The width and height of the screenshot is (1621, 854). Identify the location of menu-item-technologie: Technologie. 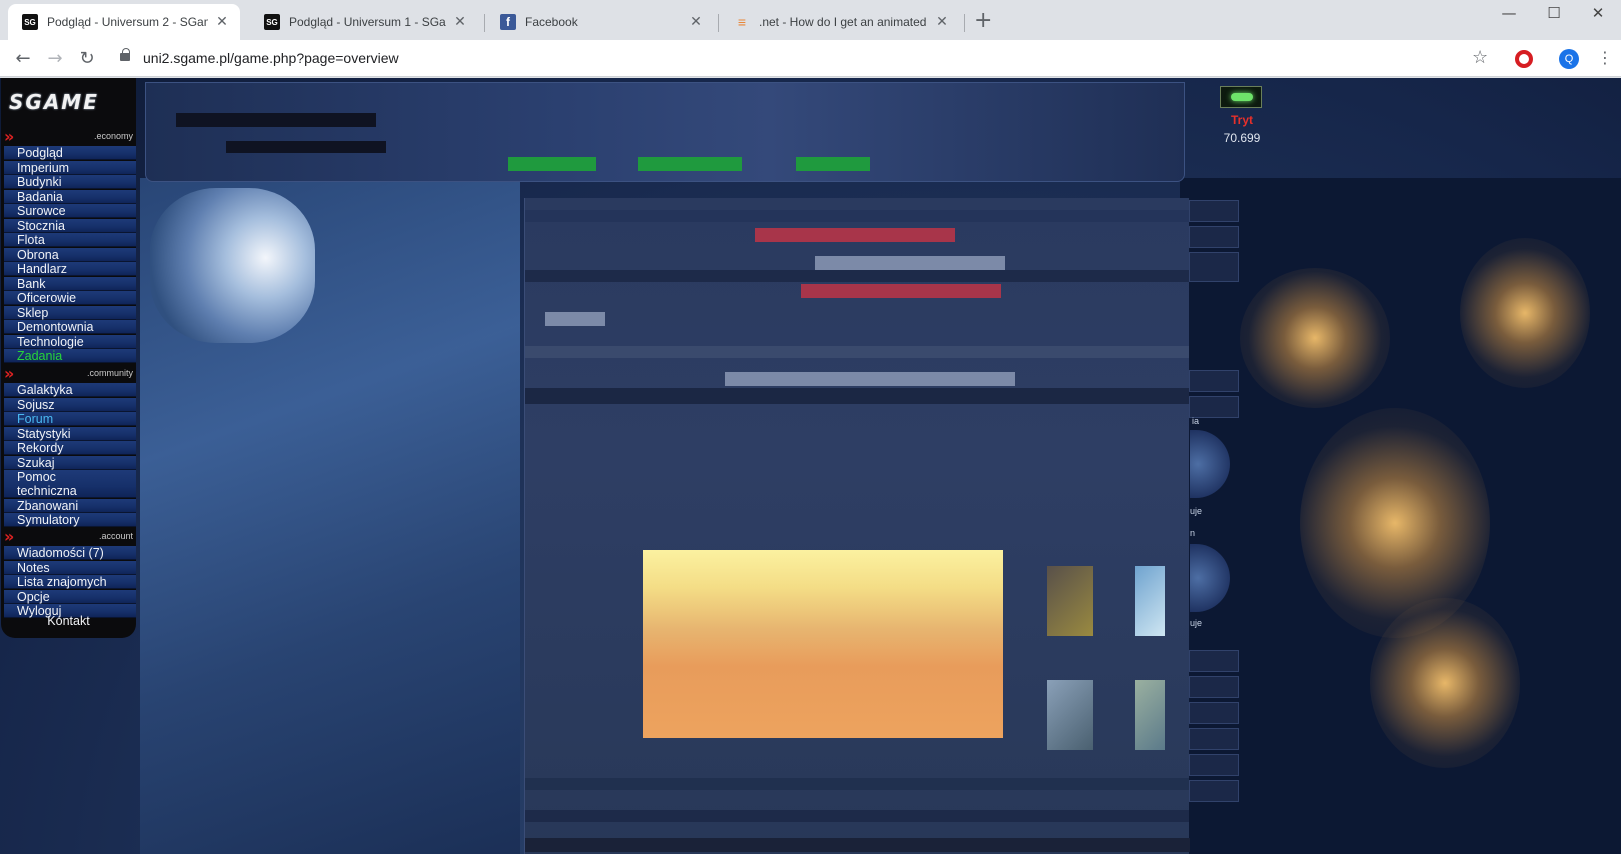
(70, 342).